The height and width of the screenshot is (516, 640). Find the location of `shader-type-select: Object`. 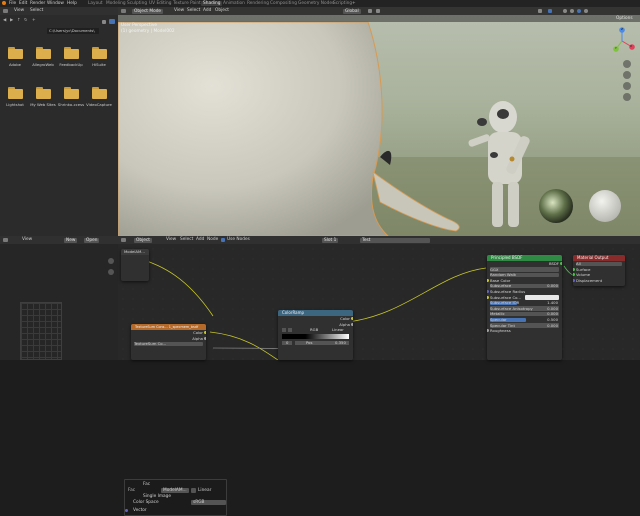

shader-type-select: Object is located at coordinates (143, 240).